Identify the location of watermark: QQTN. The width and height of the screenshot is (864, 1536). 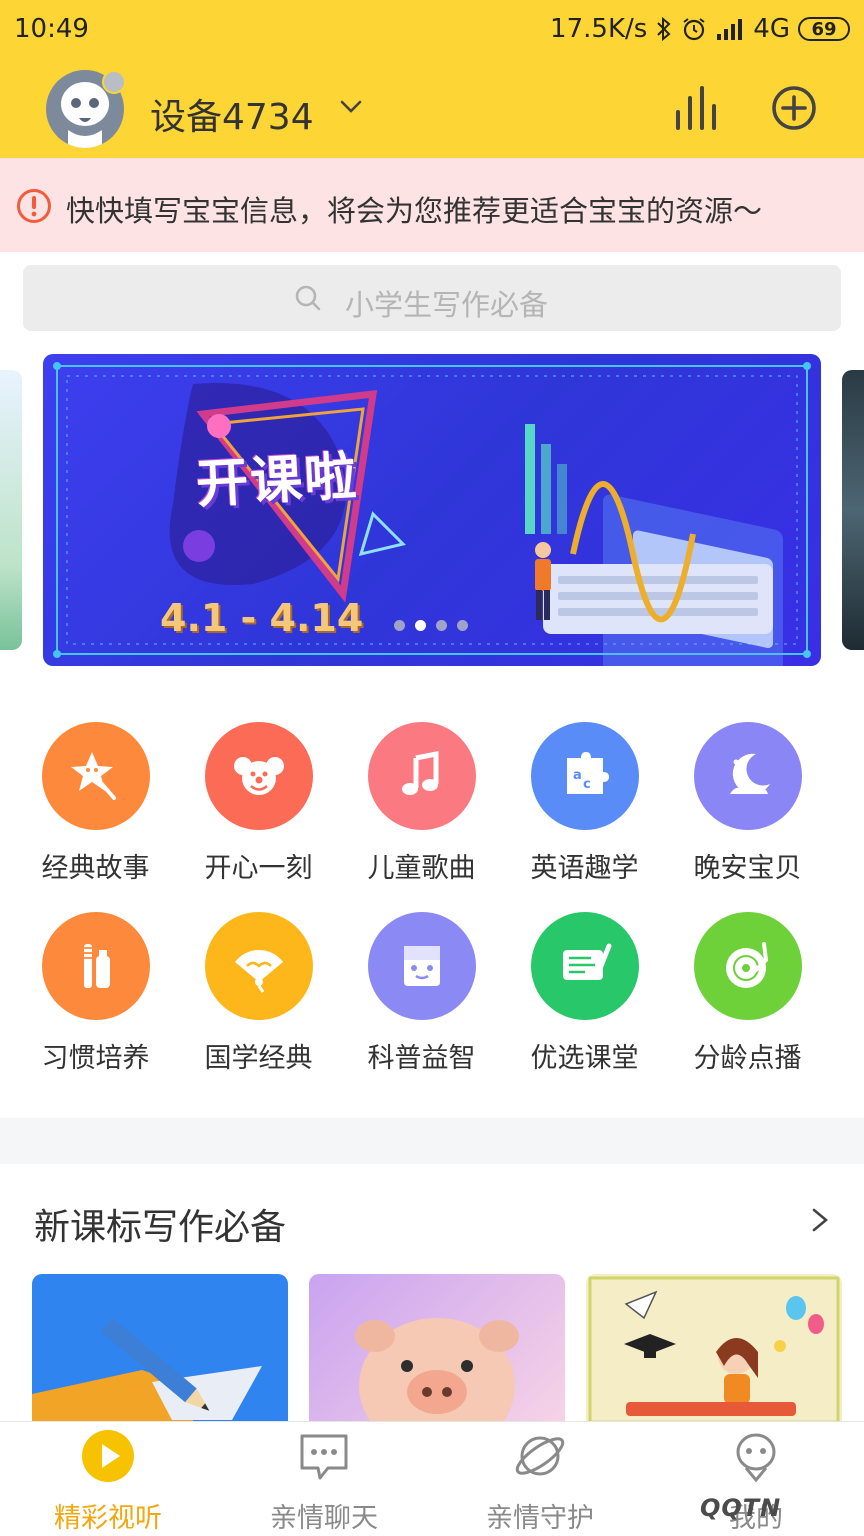
(741, 1508).